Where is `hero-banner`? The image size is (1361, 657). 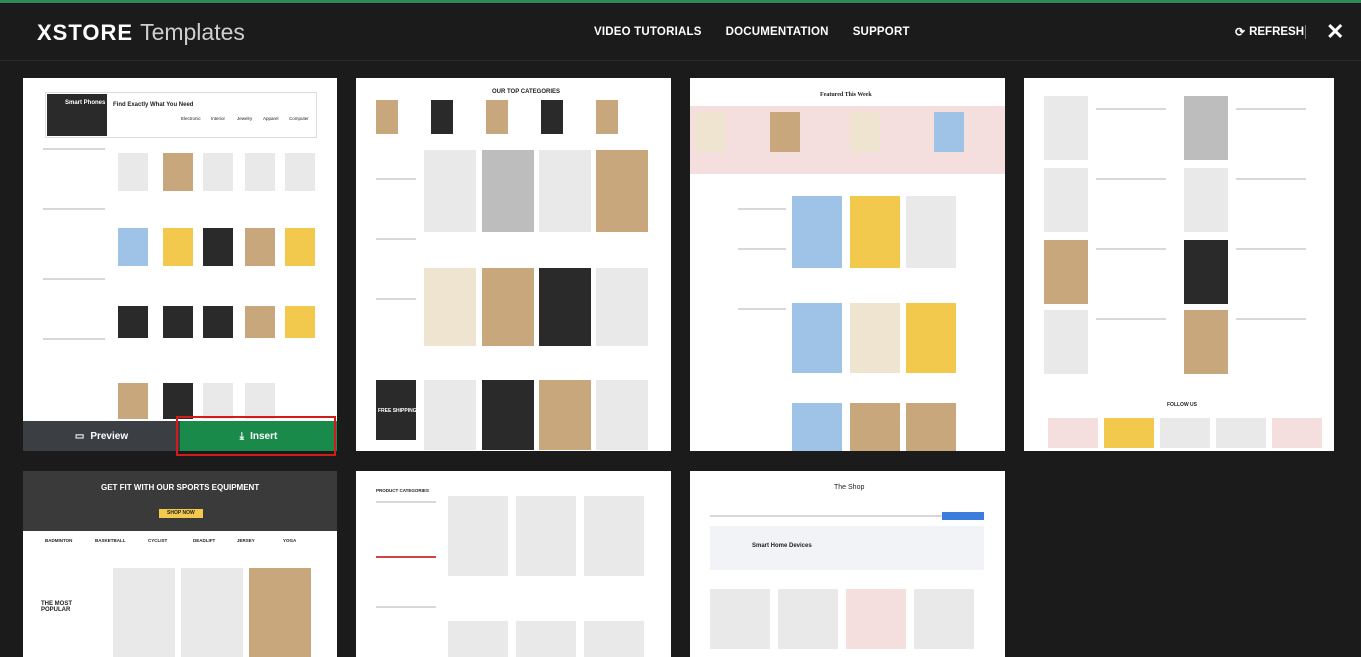
hero-banner is located at coordinates (180, 501).